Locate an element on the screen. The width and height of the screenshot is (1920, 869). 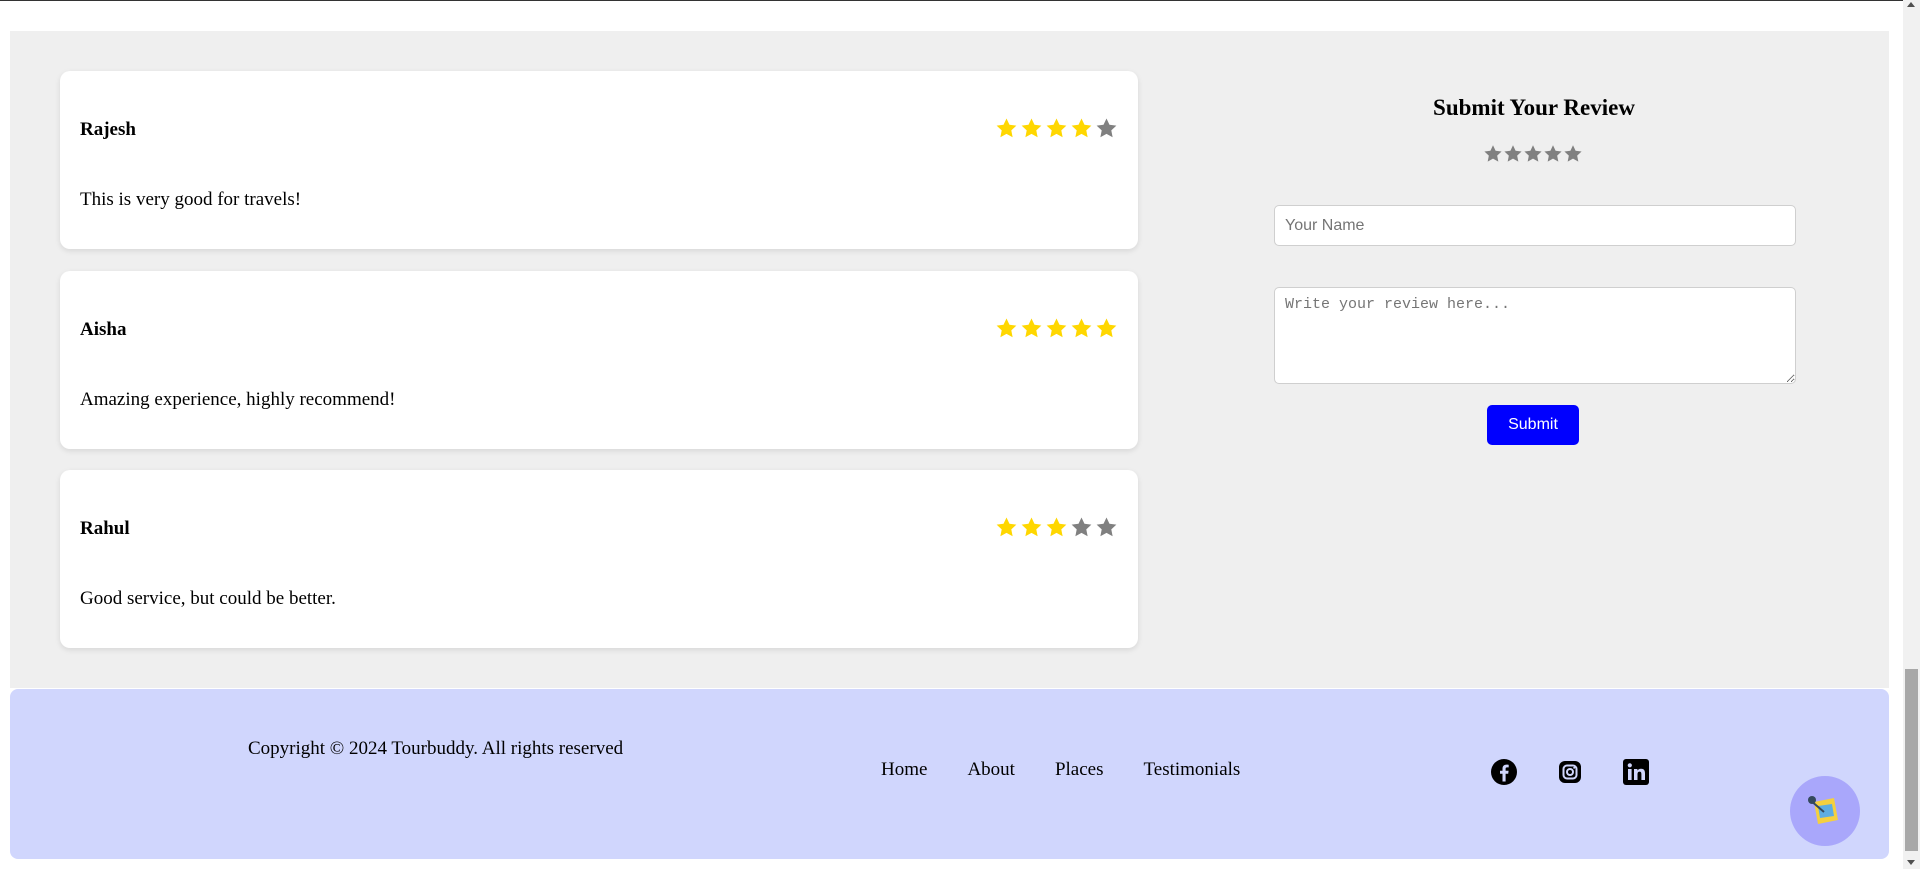
scrollbar-thumb is located at coordinates (1911, 760).